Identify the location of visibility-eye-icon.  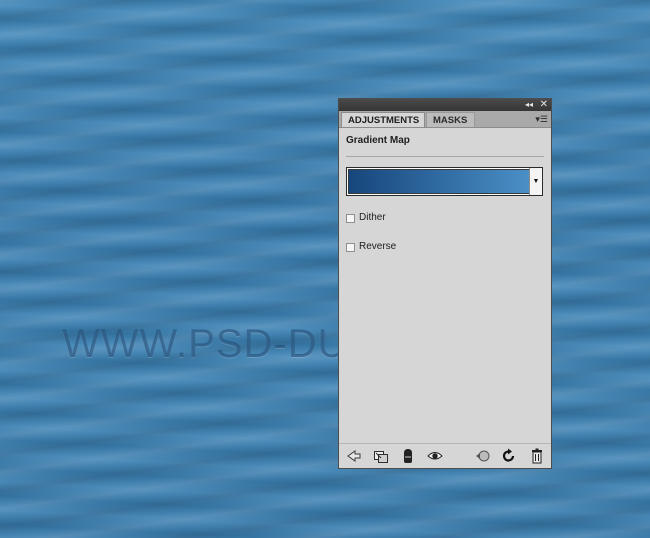
(435, 456).